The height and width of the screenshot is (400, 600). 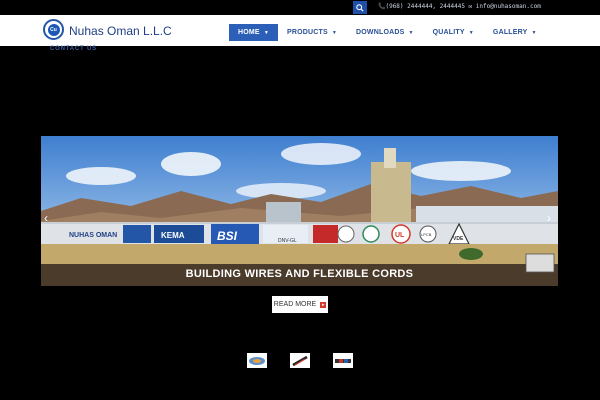 I want to click on nav-item-downloads: DOWNLOADS ▼, so click(x=385, y=32).